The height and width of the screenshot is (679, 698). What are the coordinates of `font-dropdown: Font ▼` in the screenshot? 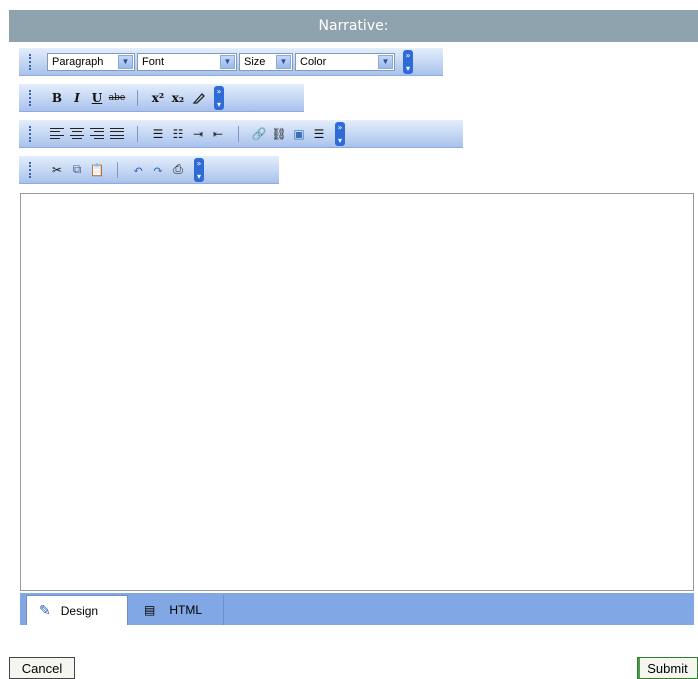 It's located at (187, 61).